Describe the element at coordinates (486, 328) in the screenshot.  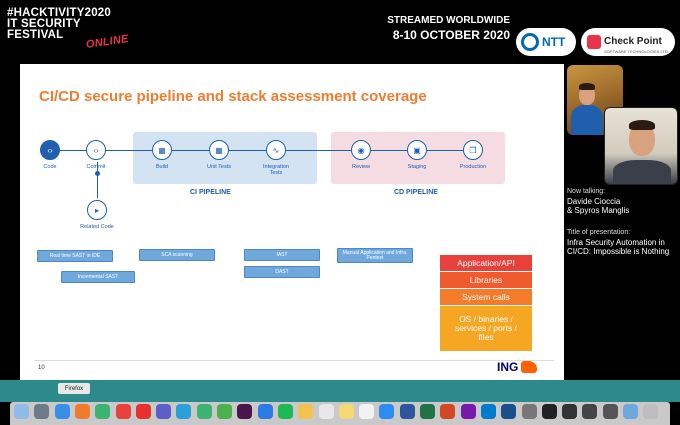
I see `stack-layer-os: OS / binaries / services / ports / files` at that location.